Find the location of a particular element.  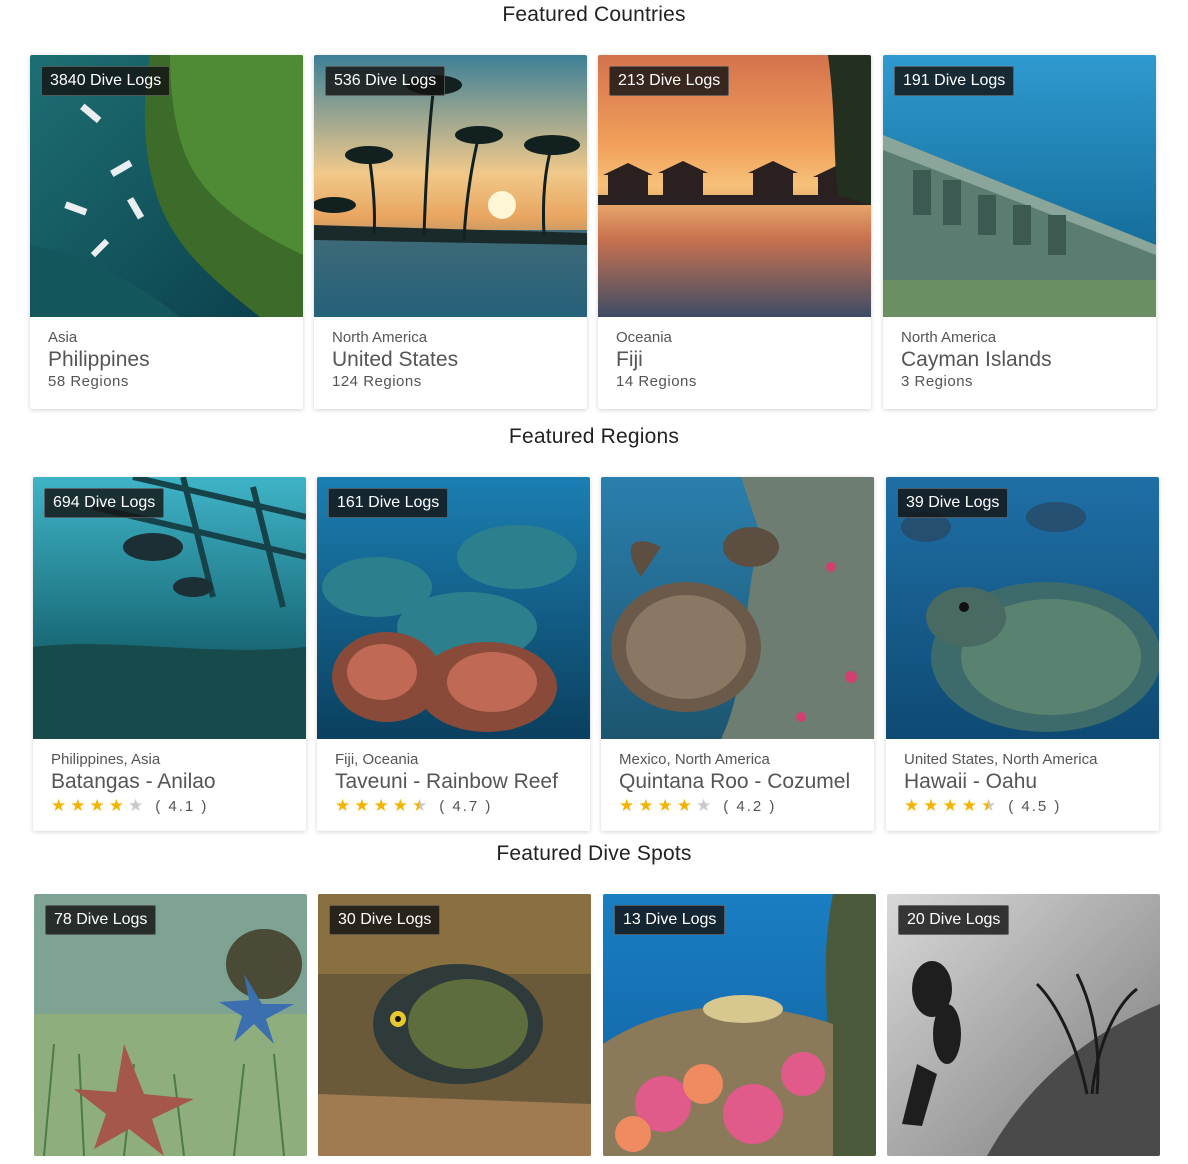

star-rating: ★ ★ ★ ★ ★ ( 4.7 ) is located at coordinates (453, 806).